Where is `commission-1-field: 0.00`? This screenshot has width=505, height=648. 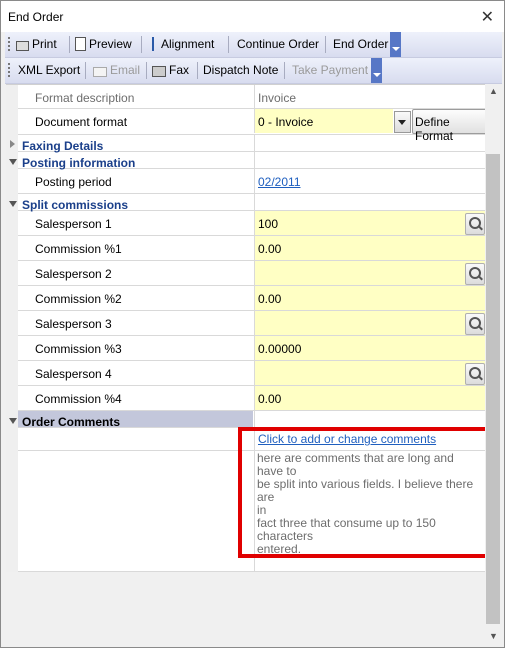 commission-1-field: 0.00 is located at coordinates (370, 248).